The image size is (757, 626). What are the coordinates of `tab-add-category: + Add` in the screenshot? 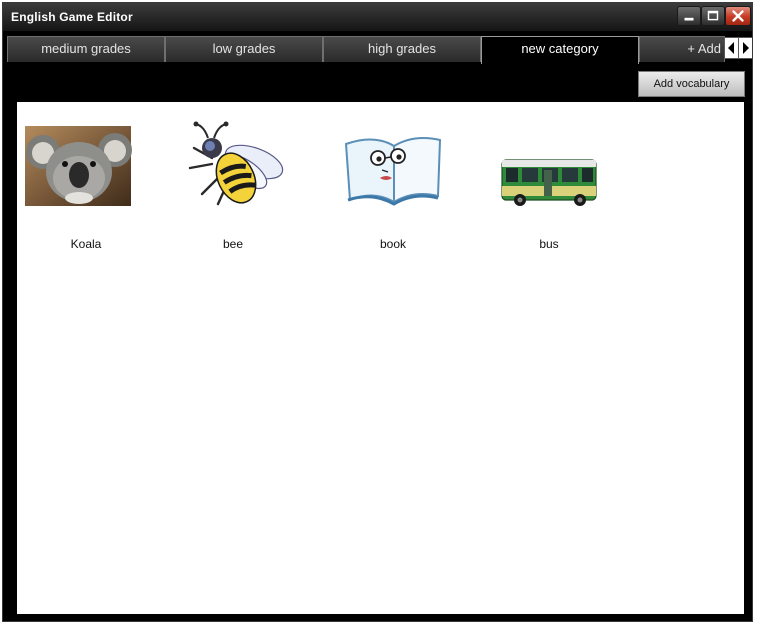 It's located at (682, 49).